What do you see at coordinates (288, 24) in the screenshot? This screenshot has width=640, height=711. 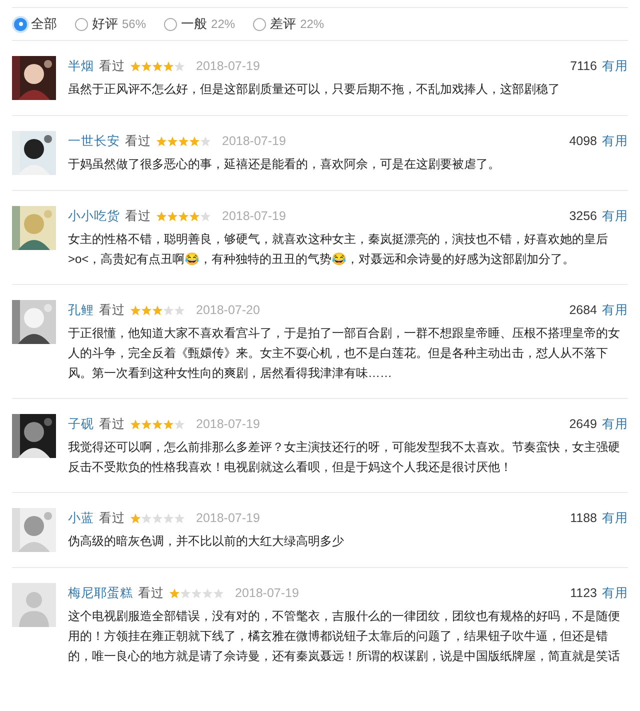 I see `filter-option: 差评 22%` at bounding box center [288, 24].